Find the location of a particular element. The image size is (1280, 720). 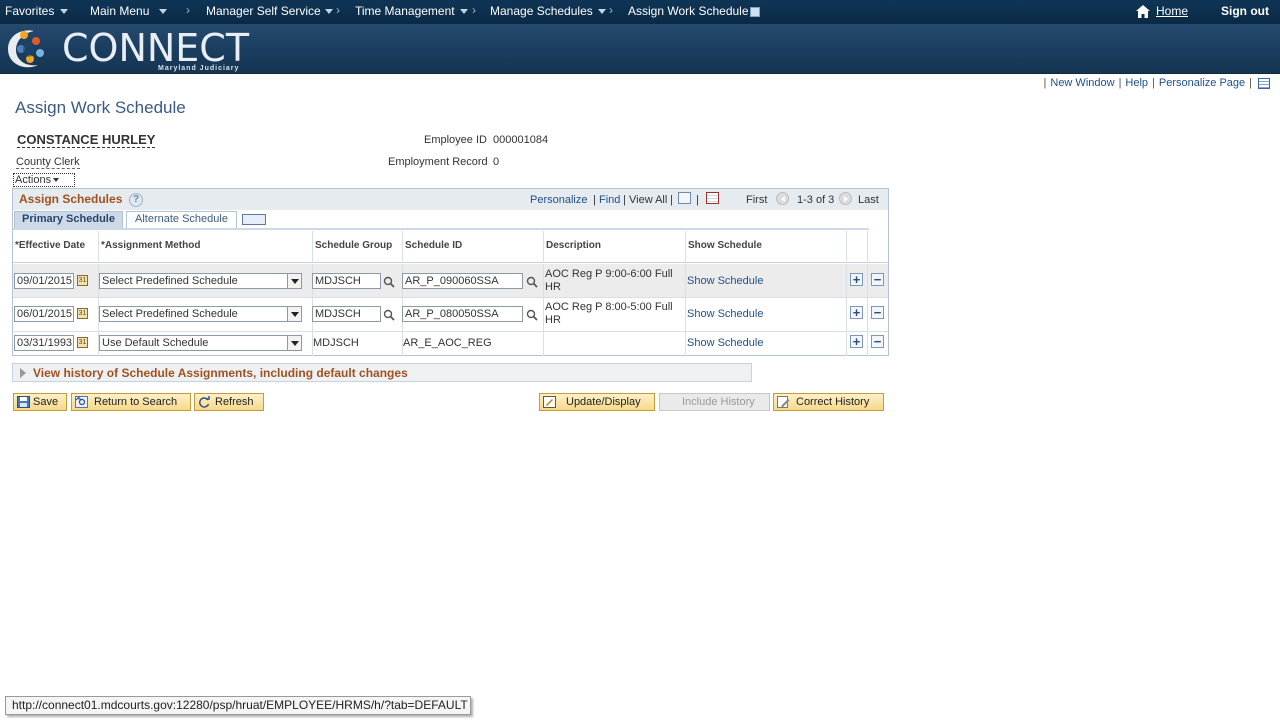

correct-history-icon is located at coordinates (783, 402).